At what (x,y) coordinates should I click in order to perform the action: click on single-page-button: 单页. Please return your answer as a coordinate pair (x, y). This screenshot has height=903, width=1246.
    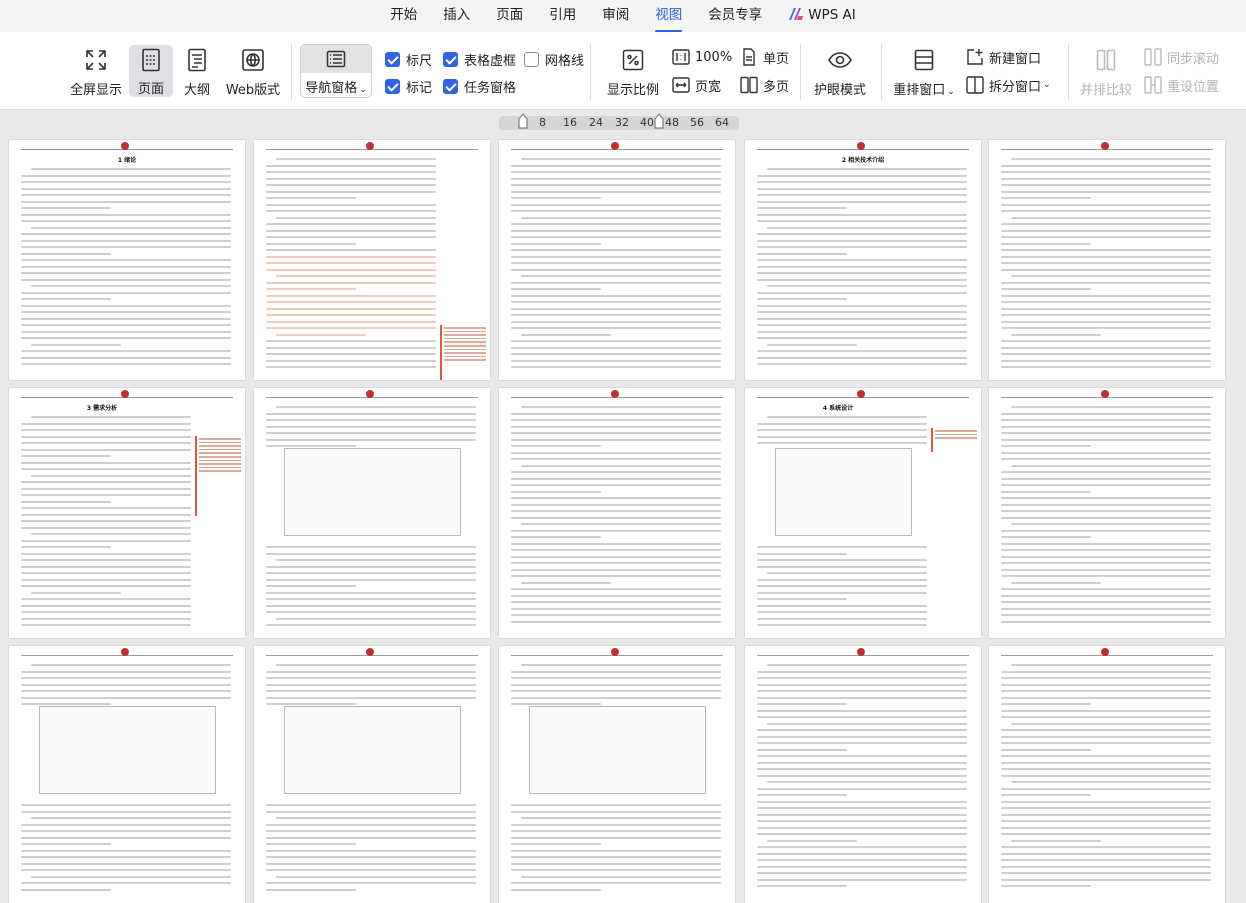
    Looking at the image, I should click on (764, 57).